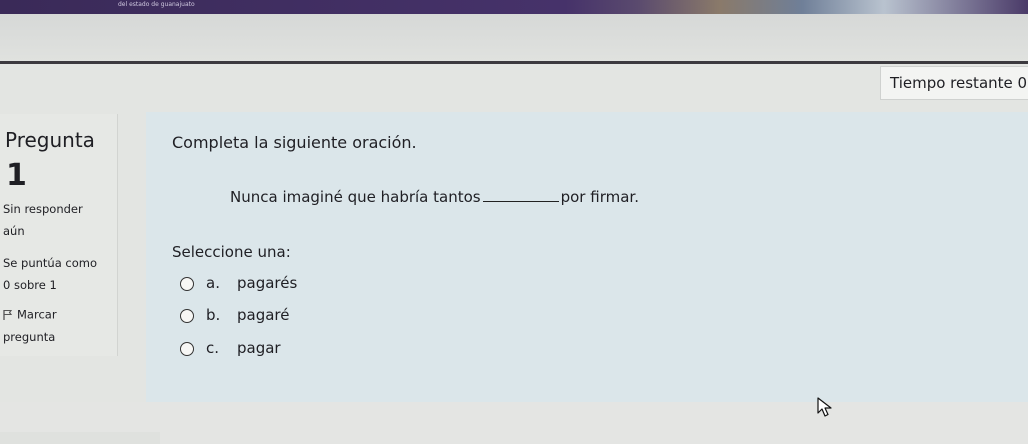 The image size is (1028, 444). I want to click on header-divider, so click(514, 62).